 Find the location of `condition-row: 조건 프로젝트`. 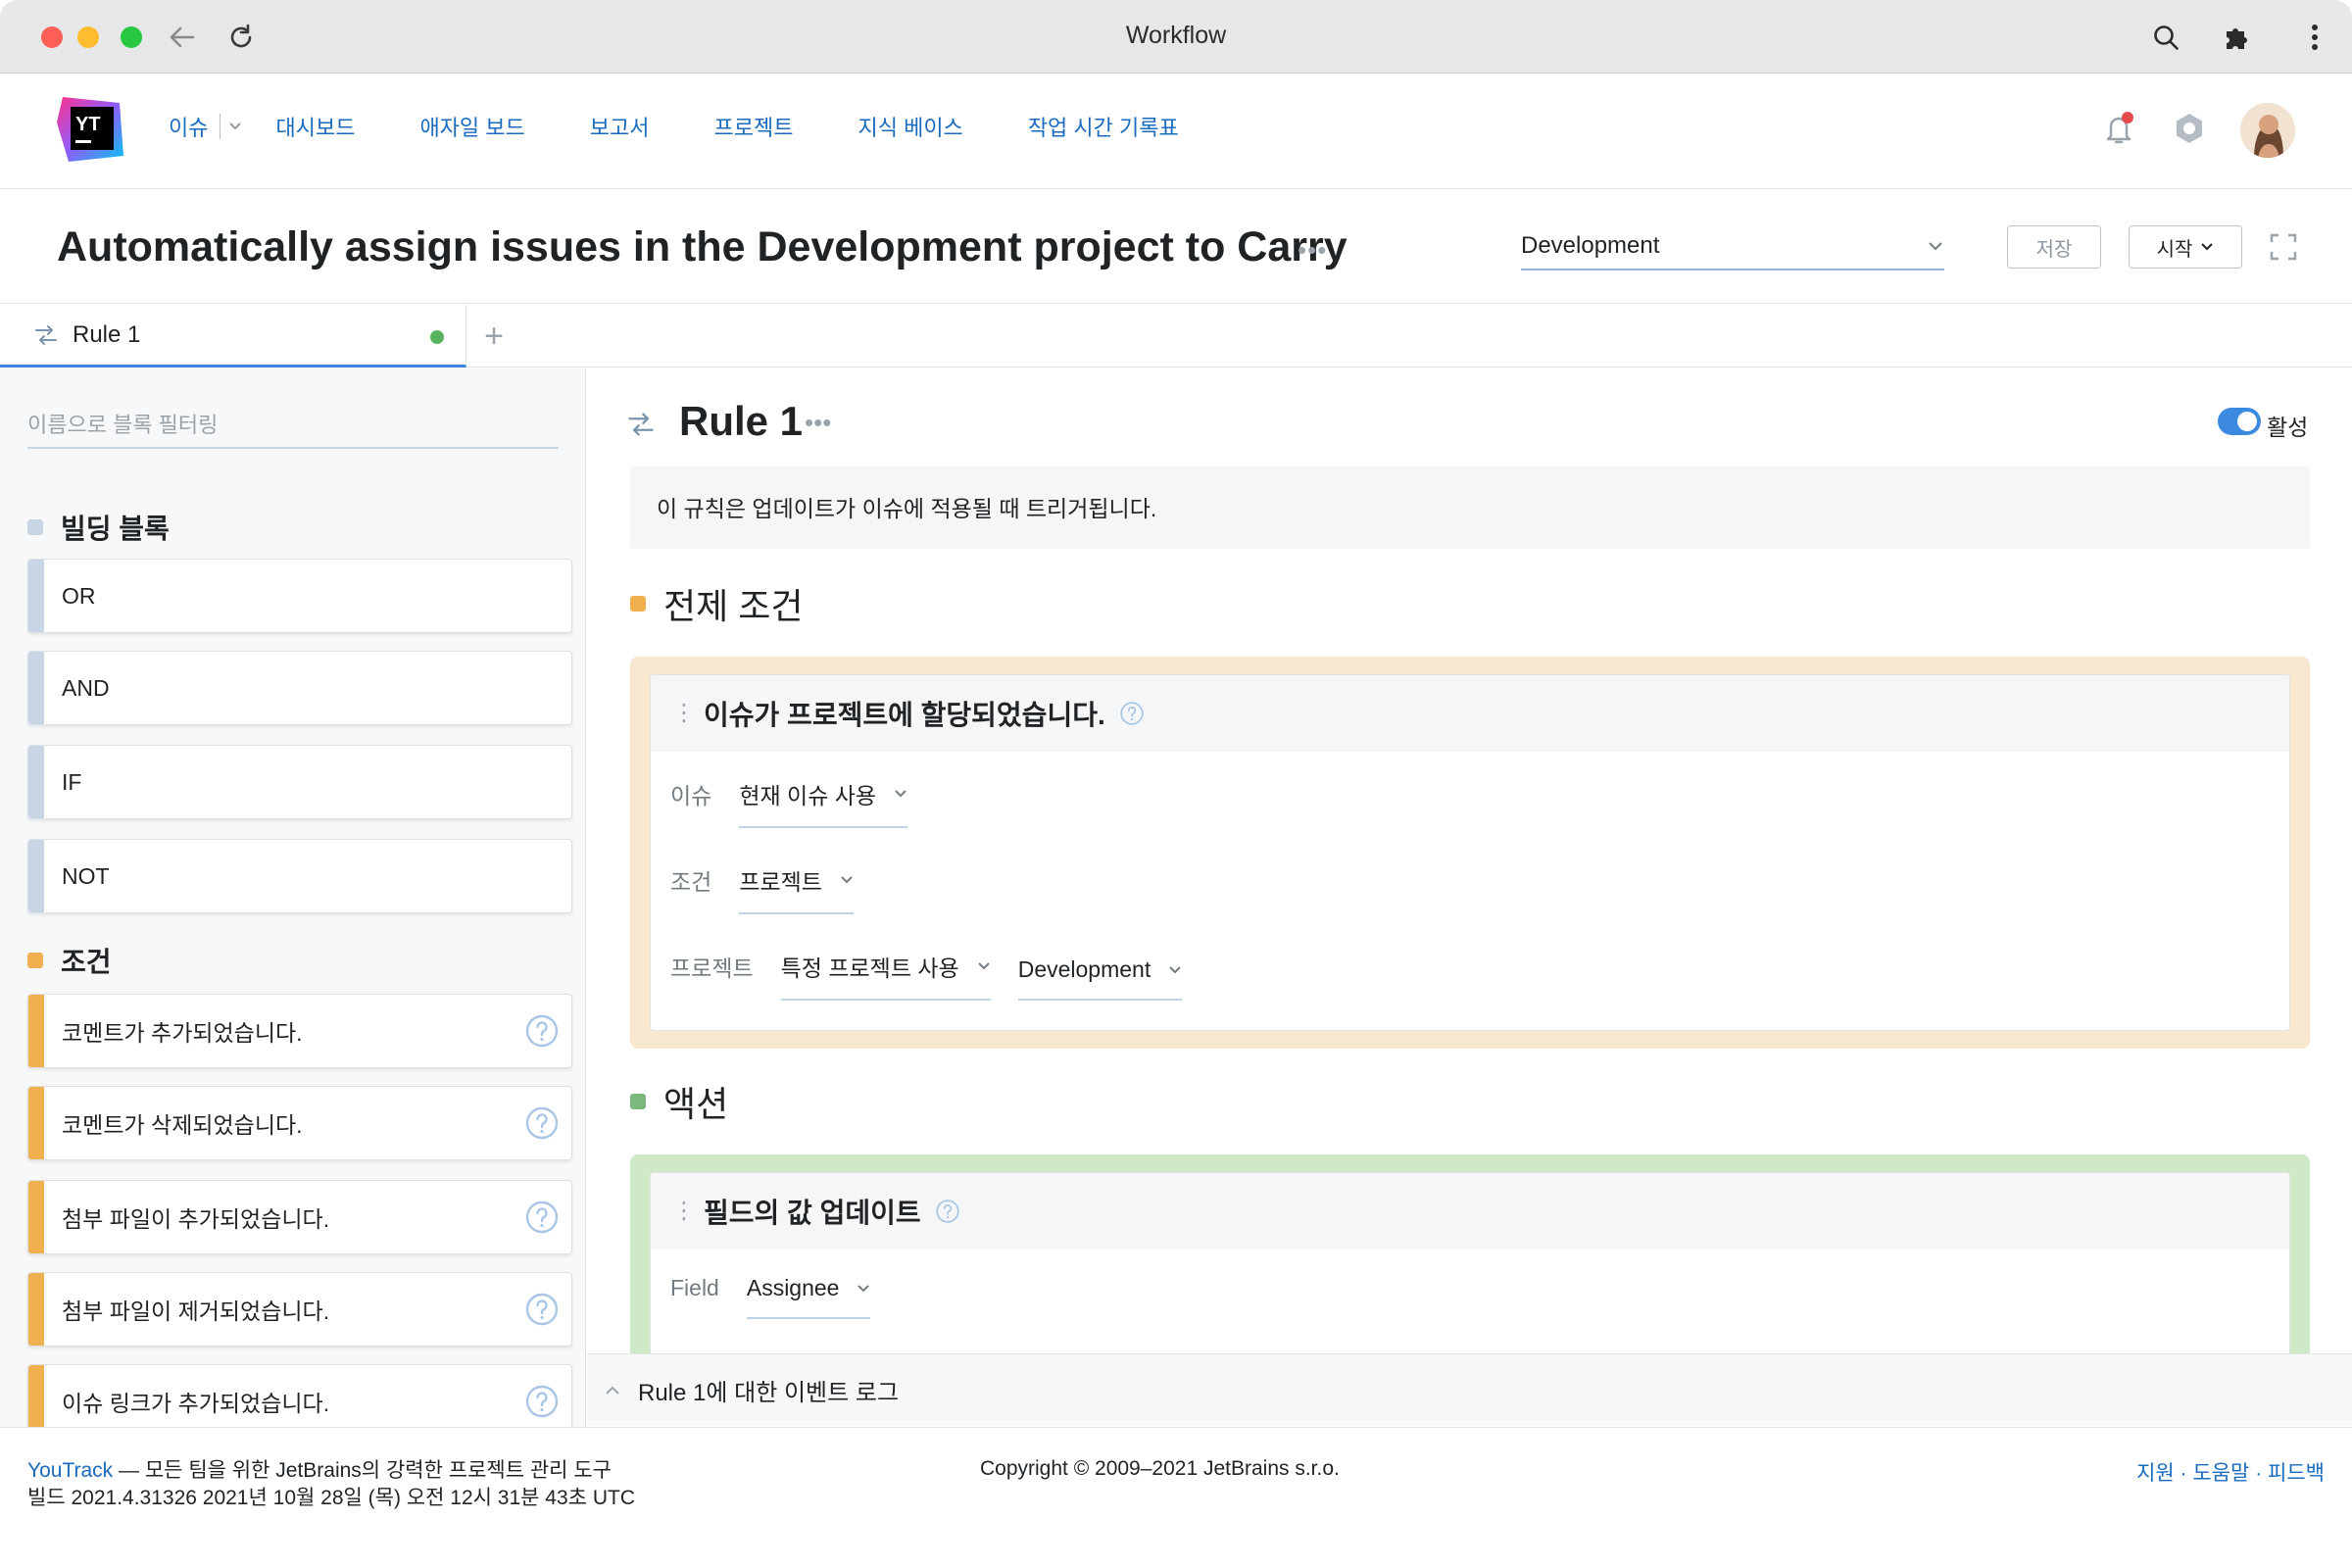

condition-row: 조건 프로젝트 is located at coordinates (775, 888).